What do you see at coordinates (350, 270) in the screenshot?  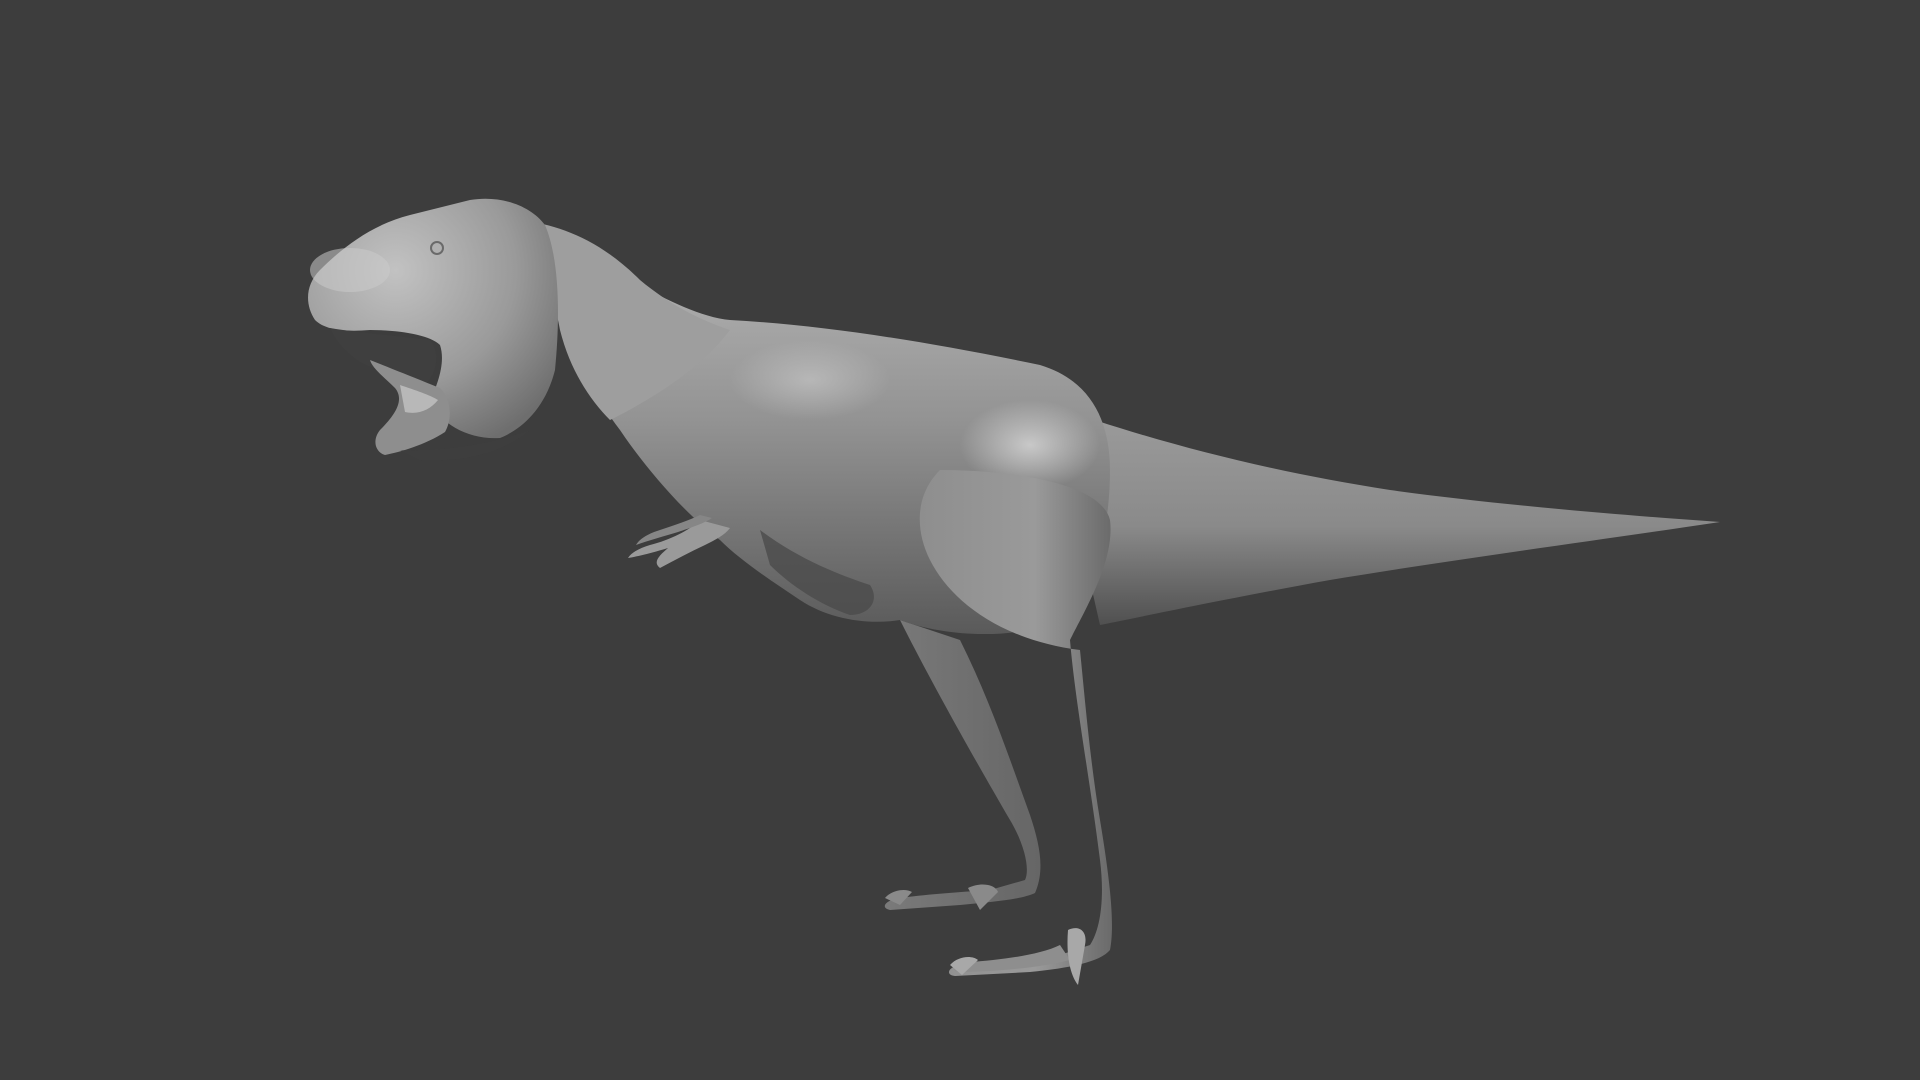 I see `snout-highlight` at bounding box center [350, 270].